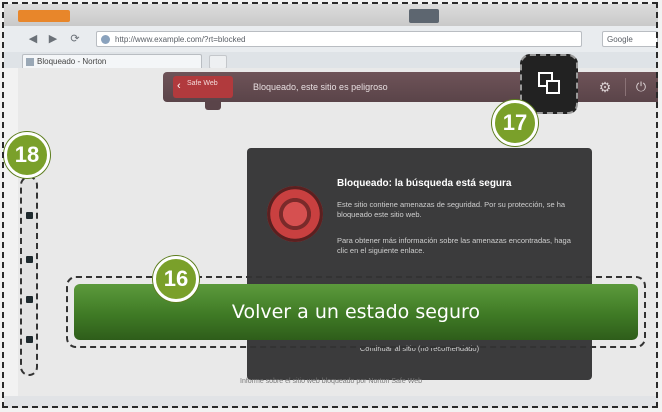  What do you see at coordinates (424, 183) in the screenshot?
I see `panel-title: Bloqueado: la búsqueda está segura` at bounding box center [424, 183].